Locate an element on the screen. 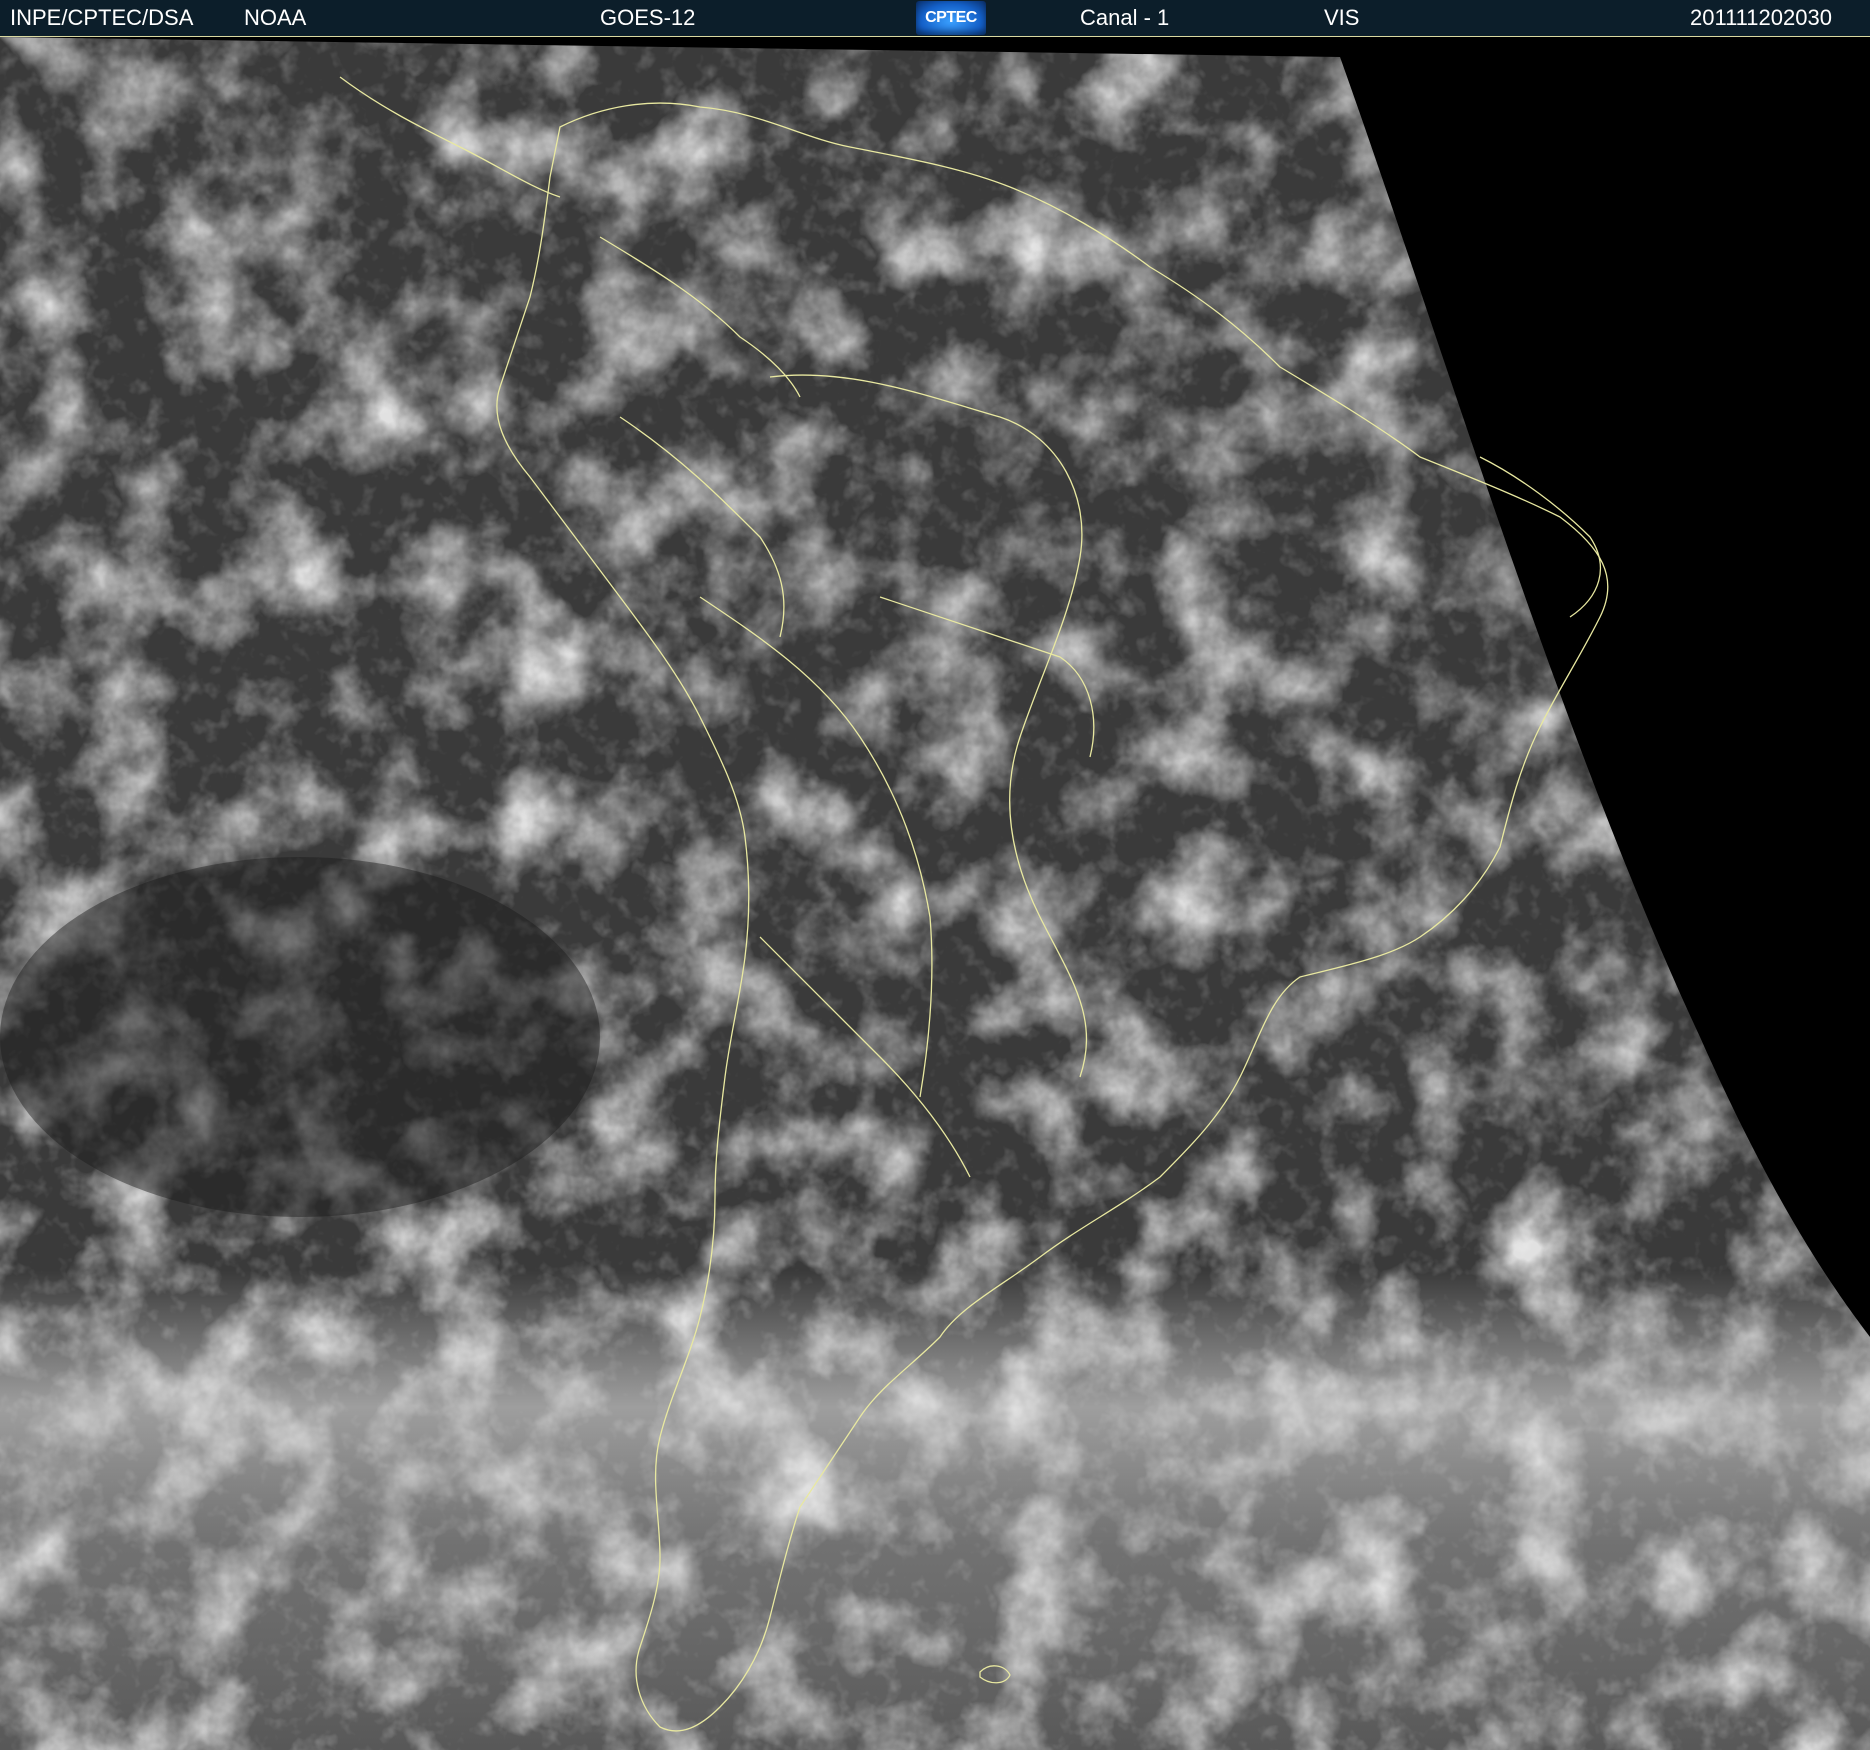 Image resolution: width=1870 pixels, height=1750 pixels. cptec-logo: CPTEC is located at coordinates (951, 18).